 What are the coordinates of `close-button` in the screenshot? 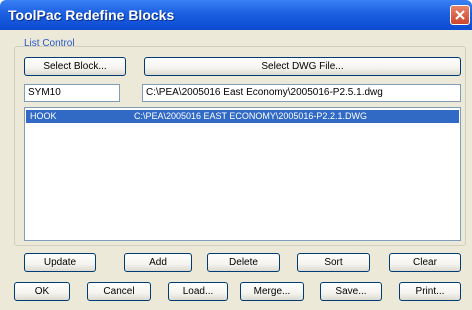 It's located at (460, 15).